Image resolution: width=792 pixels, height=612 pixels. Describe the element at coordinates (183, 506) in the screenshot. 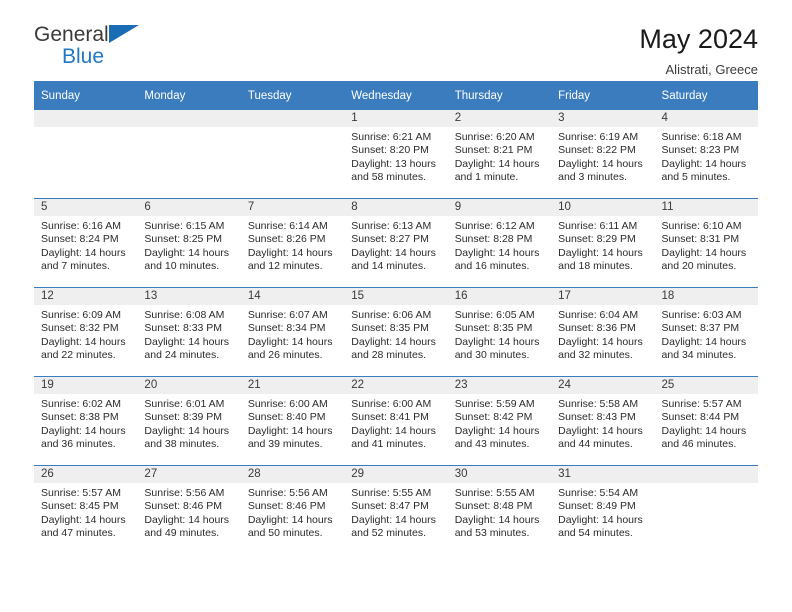

I see `sunset-text: Sunset: 8:46 PM` at that location.